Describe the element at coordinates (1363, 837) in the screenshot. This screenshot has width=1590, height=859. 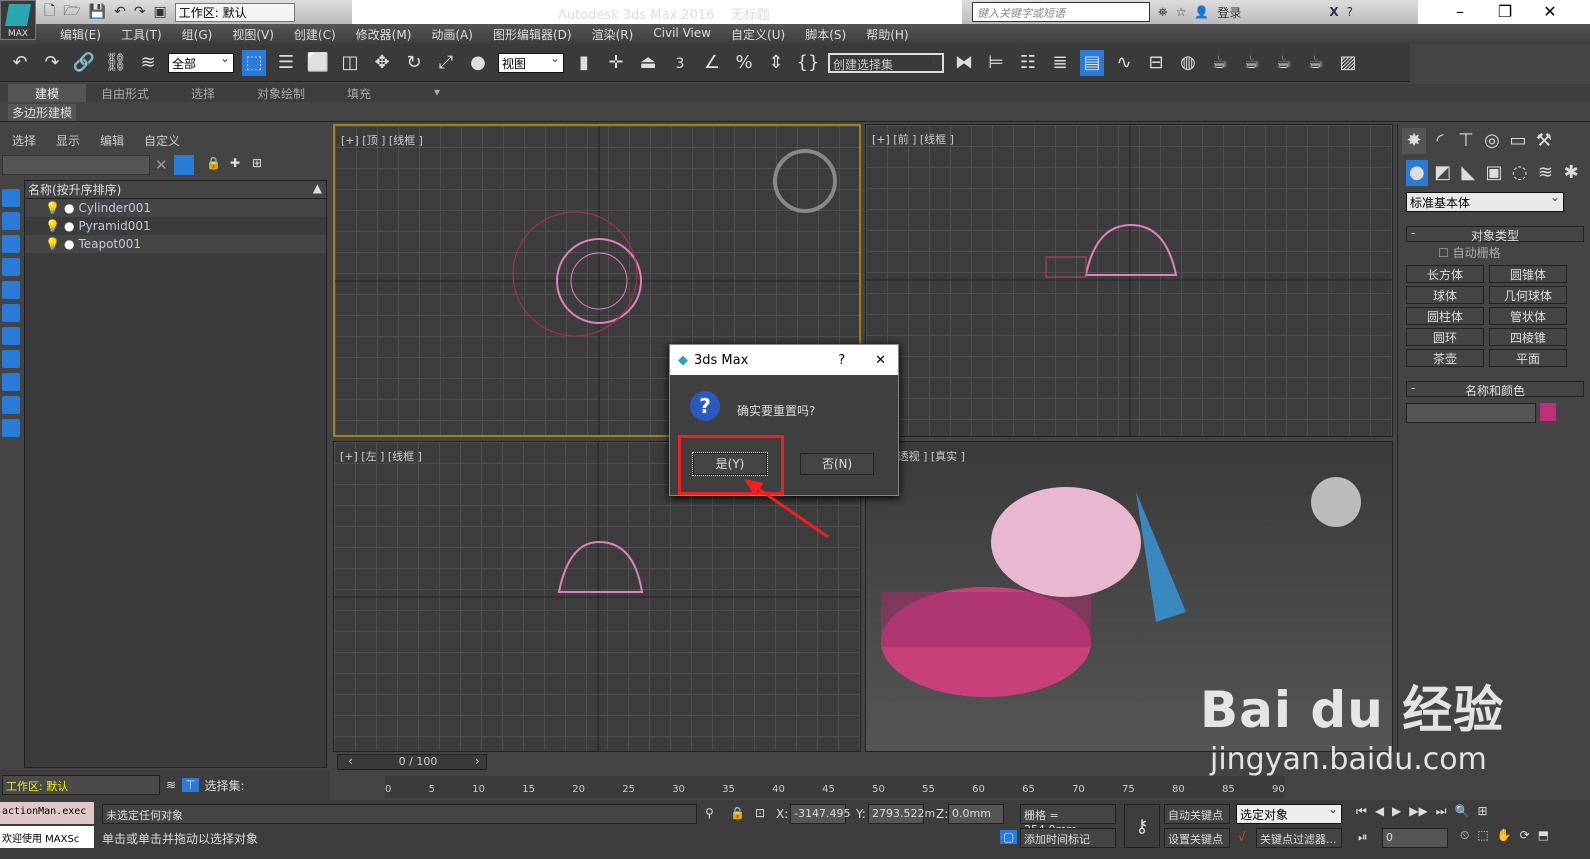
I see `key-mode-toggle-icon: ⏯` at that location.